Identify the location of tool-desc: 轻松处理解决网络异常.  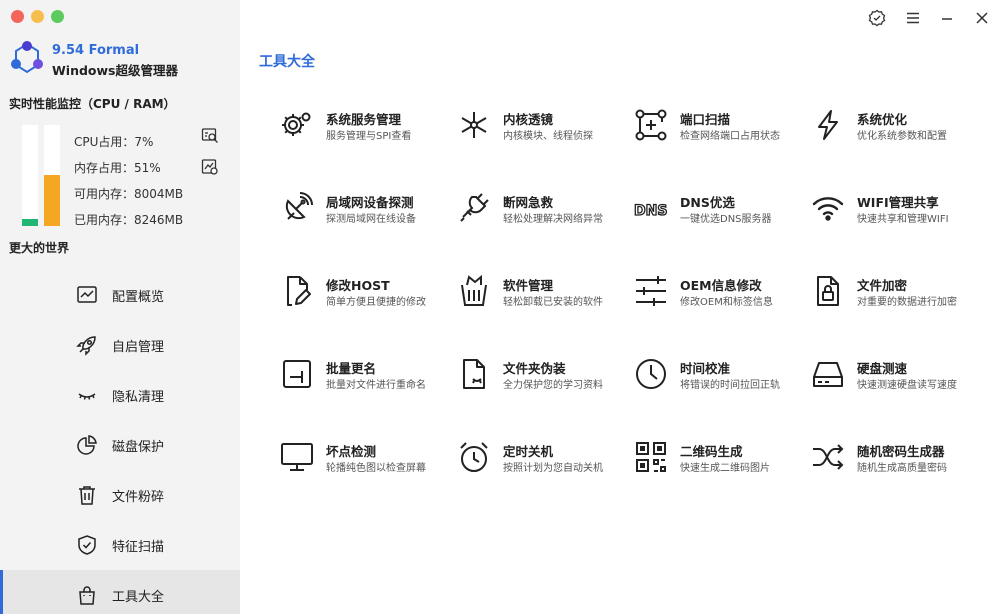
(553, 219).